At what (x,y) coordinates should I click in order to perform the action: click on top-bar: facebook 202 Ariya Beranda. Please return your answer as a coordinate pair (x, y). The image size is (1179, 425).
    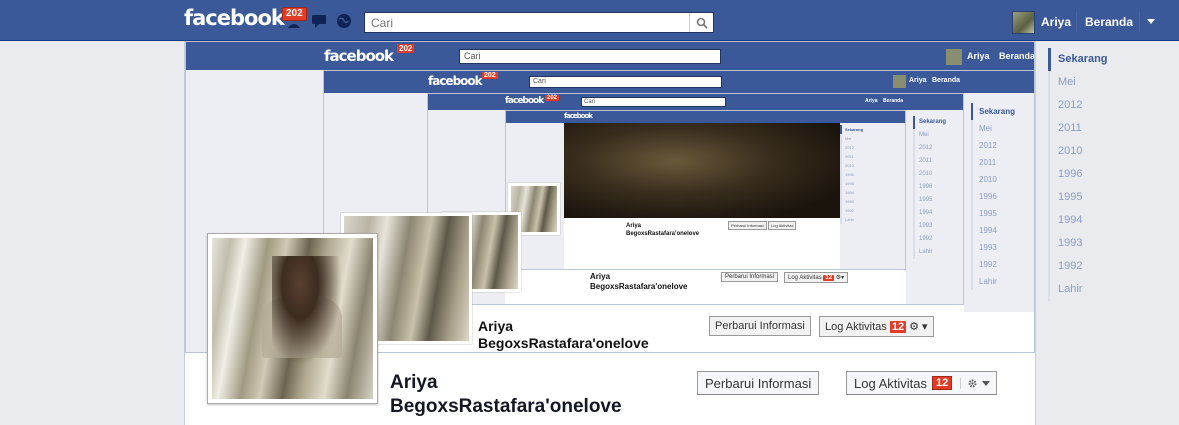
    Looking at the image, I should click on (589, 20).